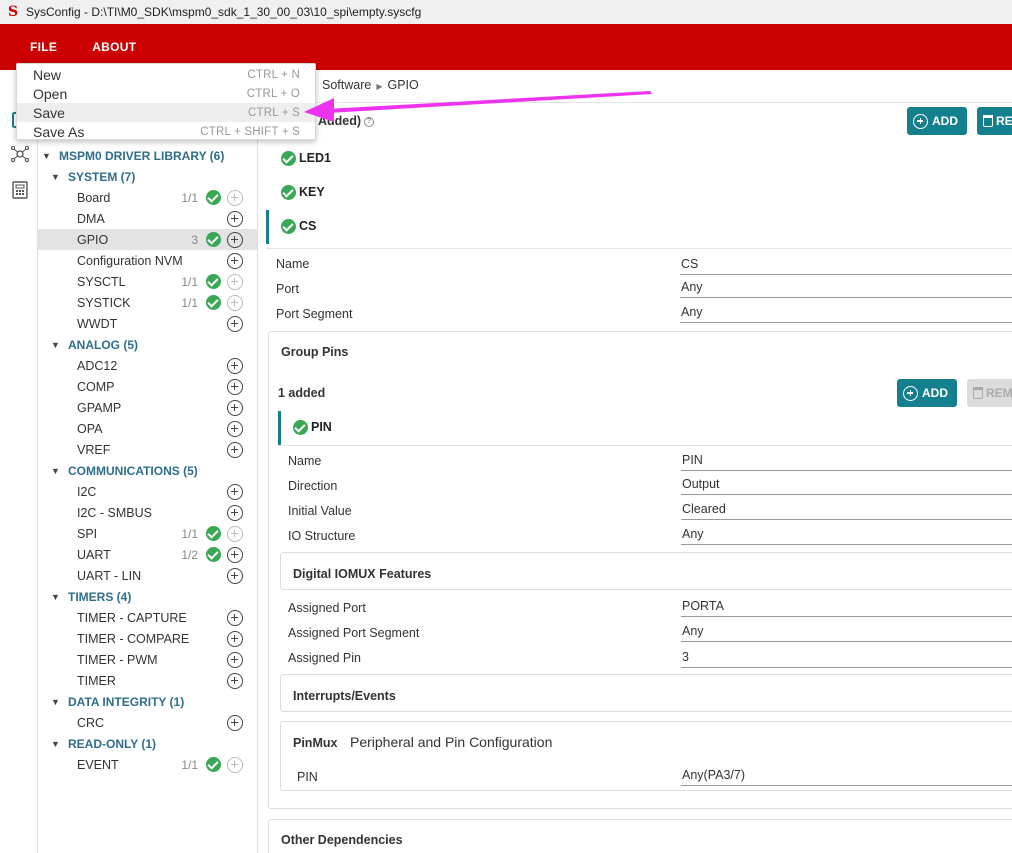  I want to click on pinmux-title: PinMux, so click(315, 743).